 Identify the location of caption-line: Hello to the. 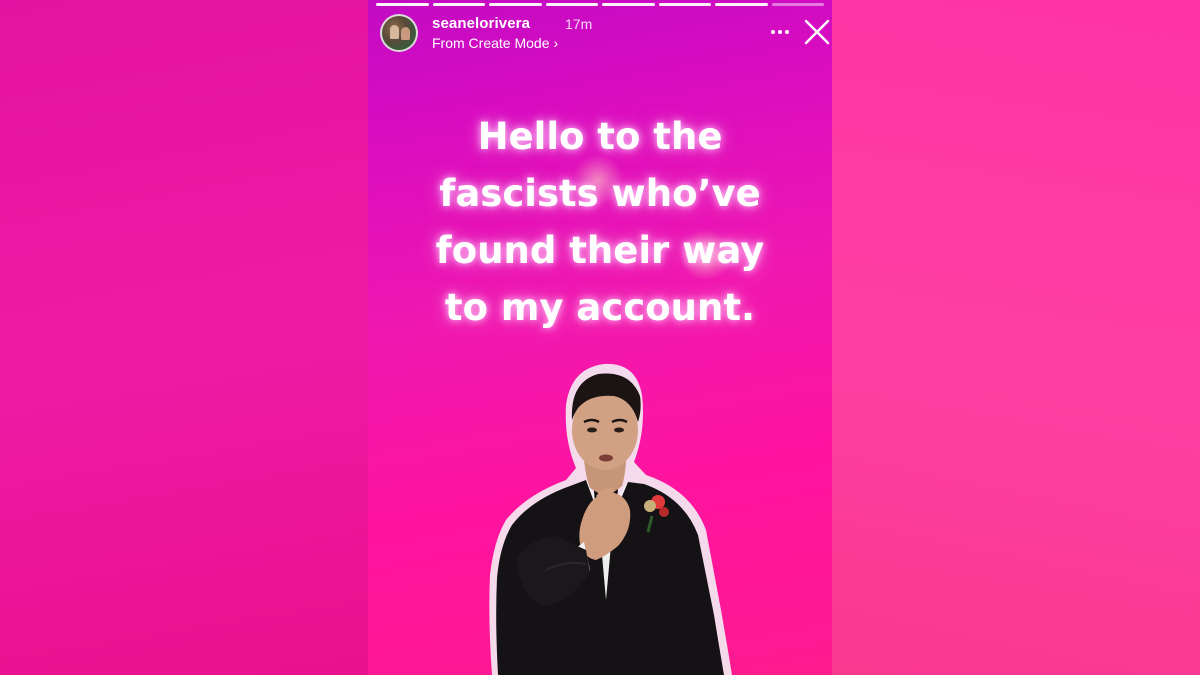
(600, 136).